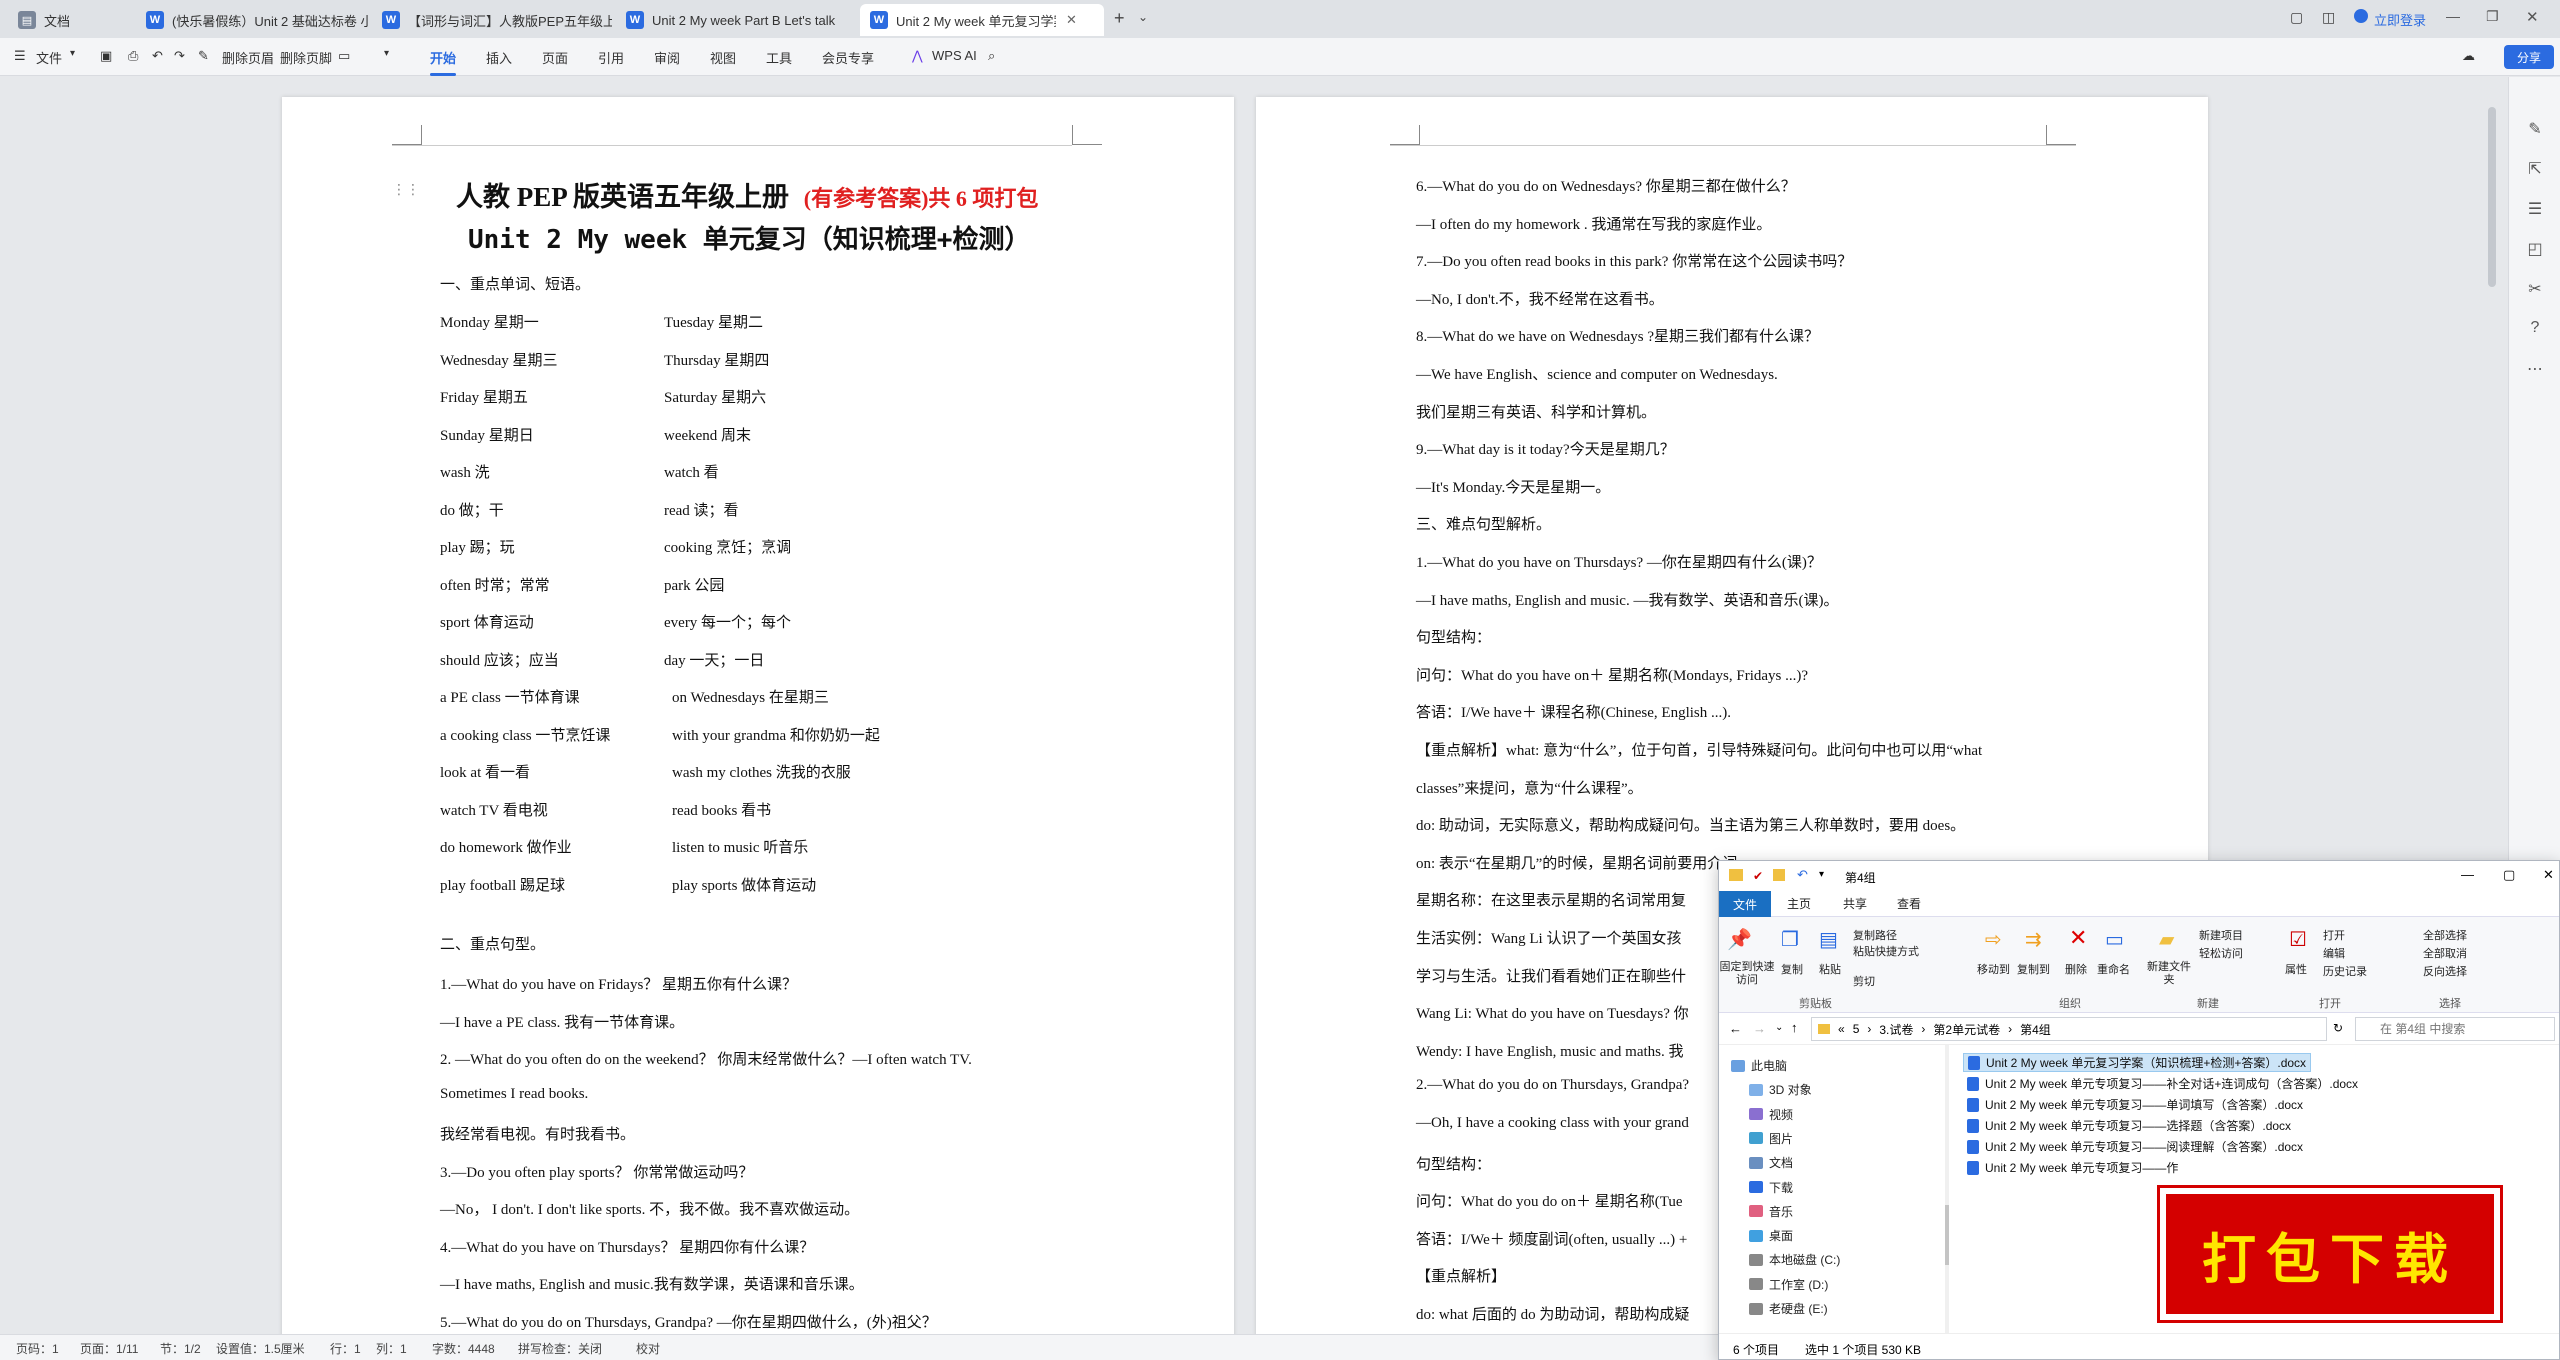  I want to click on new-folder-icon, so click(1779, 875).